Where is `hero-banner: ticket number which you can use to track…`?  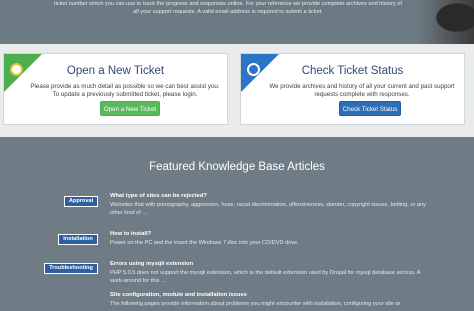 hero-banner: ticket number which you can use to track… is located at coordinates (237, 22).